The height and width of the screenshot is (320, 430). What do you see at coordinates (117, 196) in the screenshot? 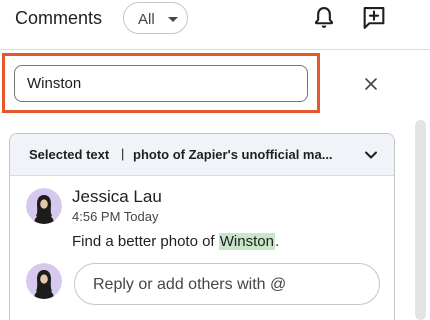
I see `comment-author: Jessica Lau` at bounding box center [117, 196].